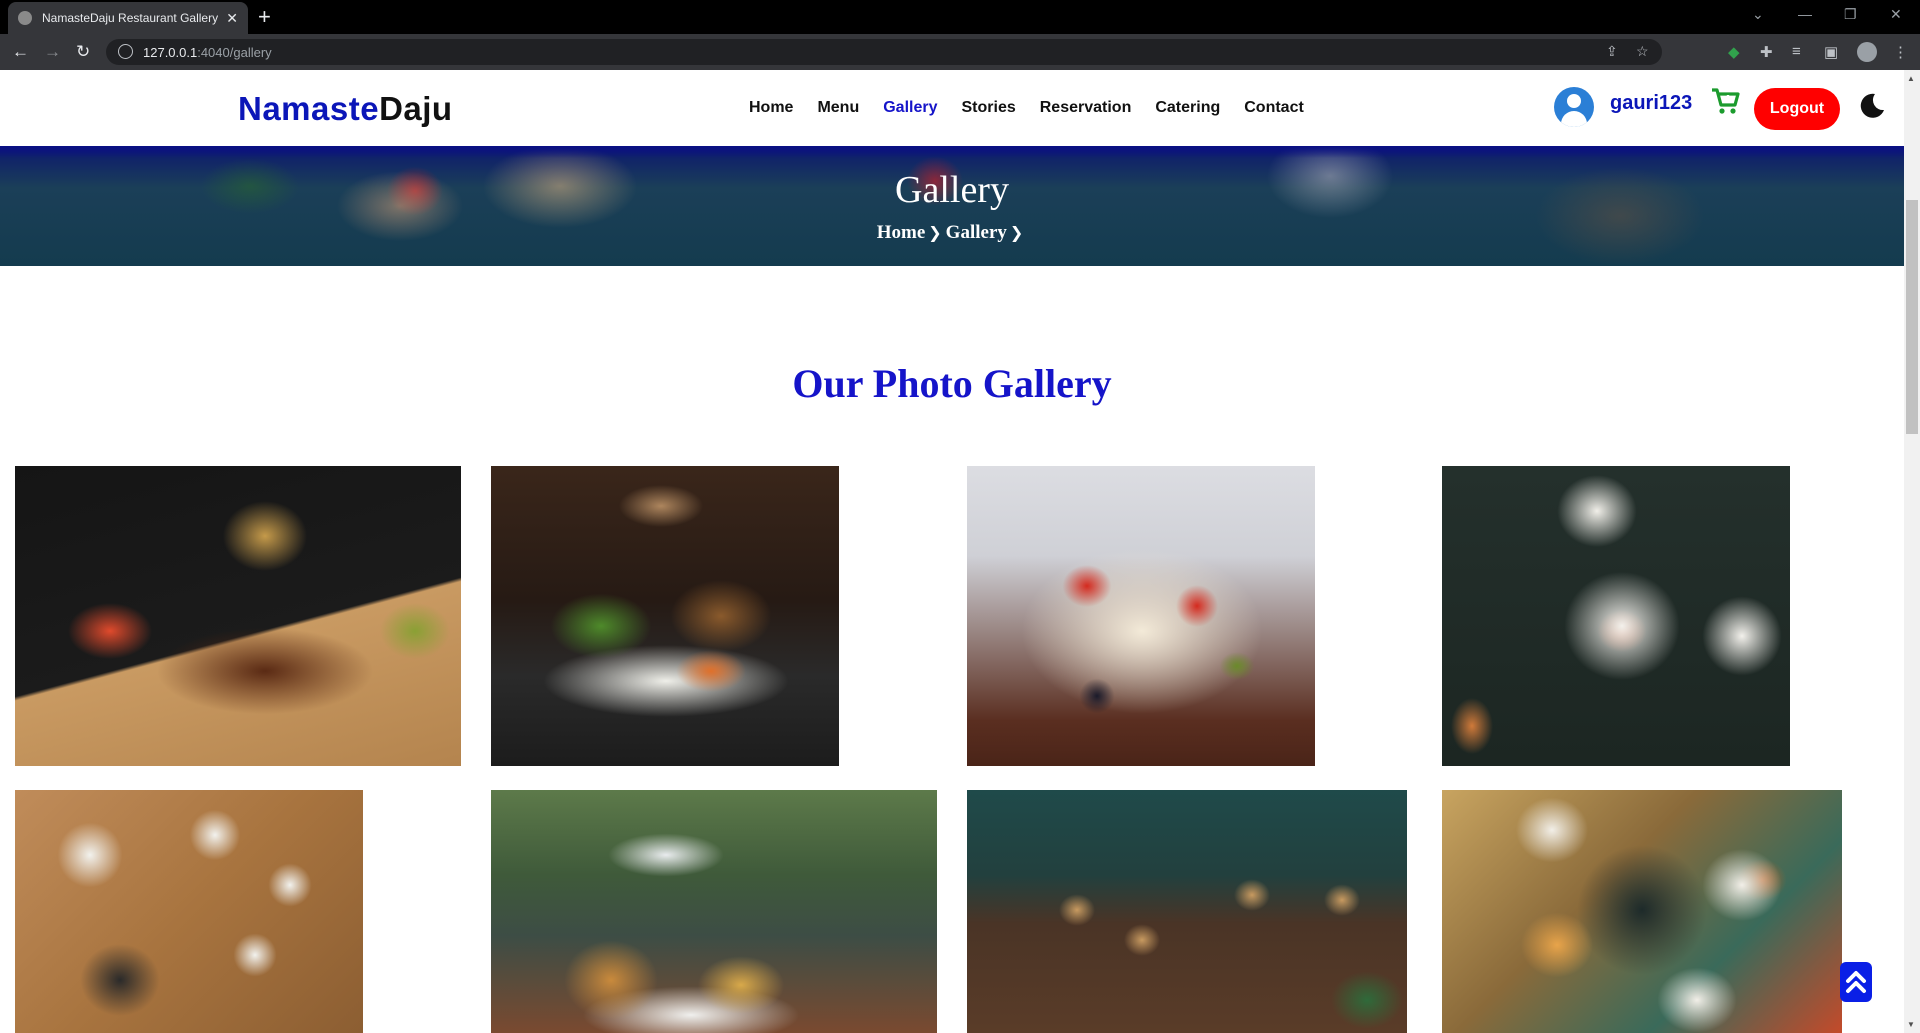 This screenshot has height=1033, width=1920. What do you see at coordinates (1616, 616) in the screenshot?
I see `table-dishes-photo` at bounding box center [1616, 616].